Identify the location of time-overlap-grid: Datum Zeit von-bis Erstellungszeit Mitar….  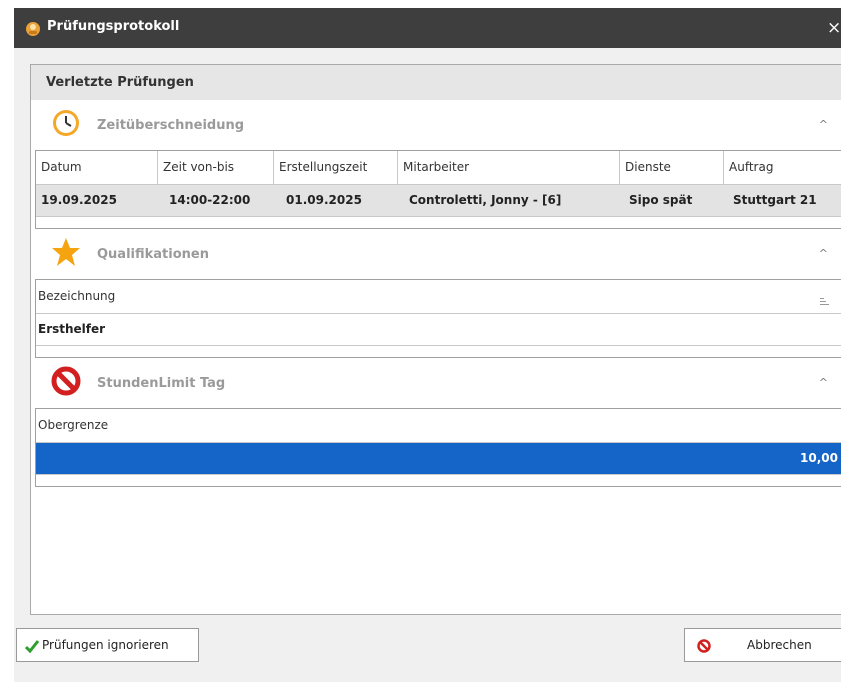
(438, 189).